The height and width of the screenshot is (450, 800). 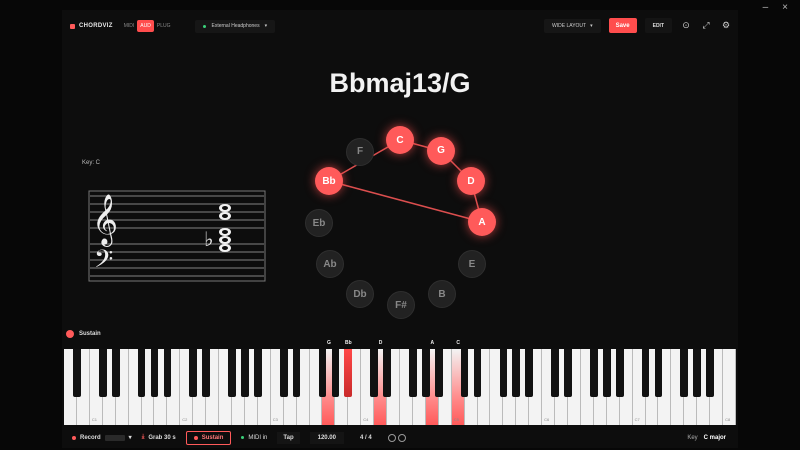 I want to click on metronome-indicator, so click(x=396, y=437).